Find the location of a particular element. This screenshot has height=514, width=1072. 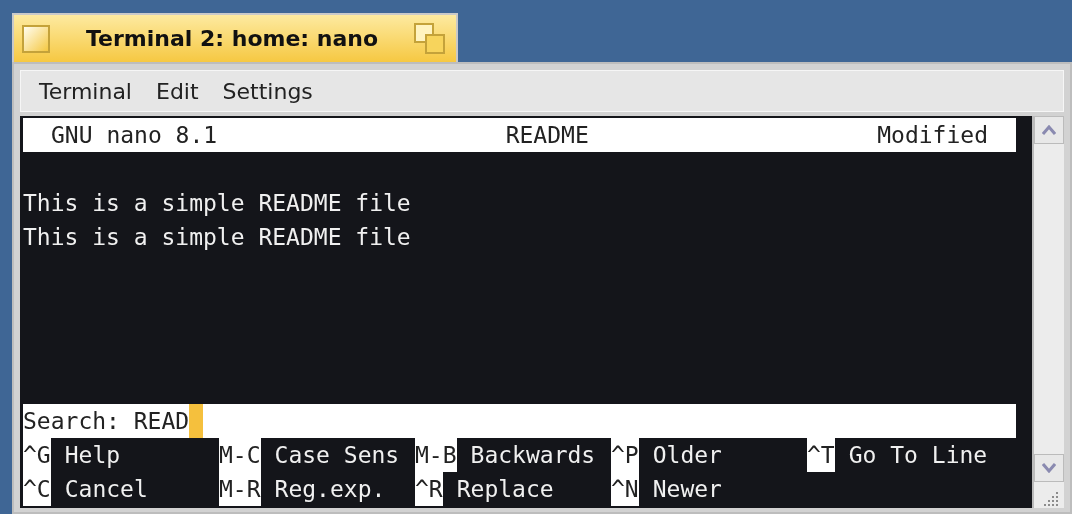

text-cursor is located at coordinates (196, 421).